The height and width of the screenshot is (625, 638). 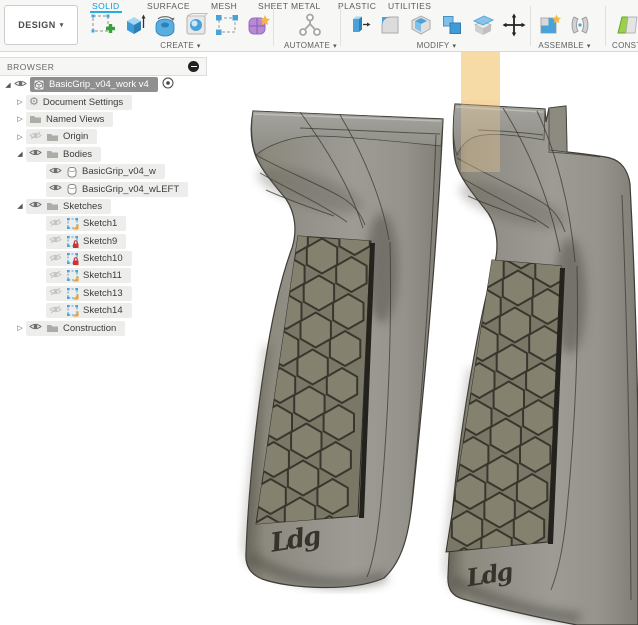 I want to click on construct-plane-icon, so click(x=627, y=25).